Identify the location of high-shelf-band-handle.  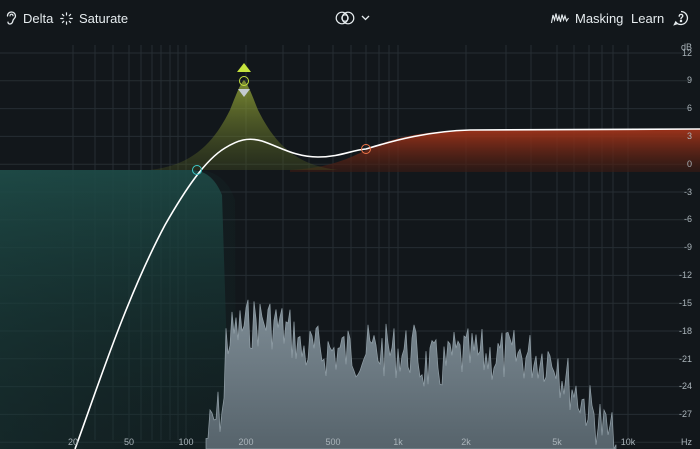
(366, 149).